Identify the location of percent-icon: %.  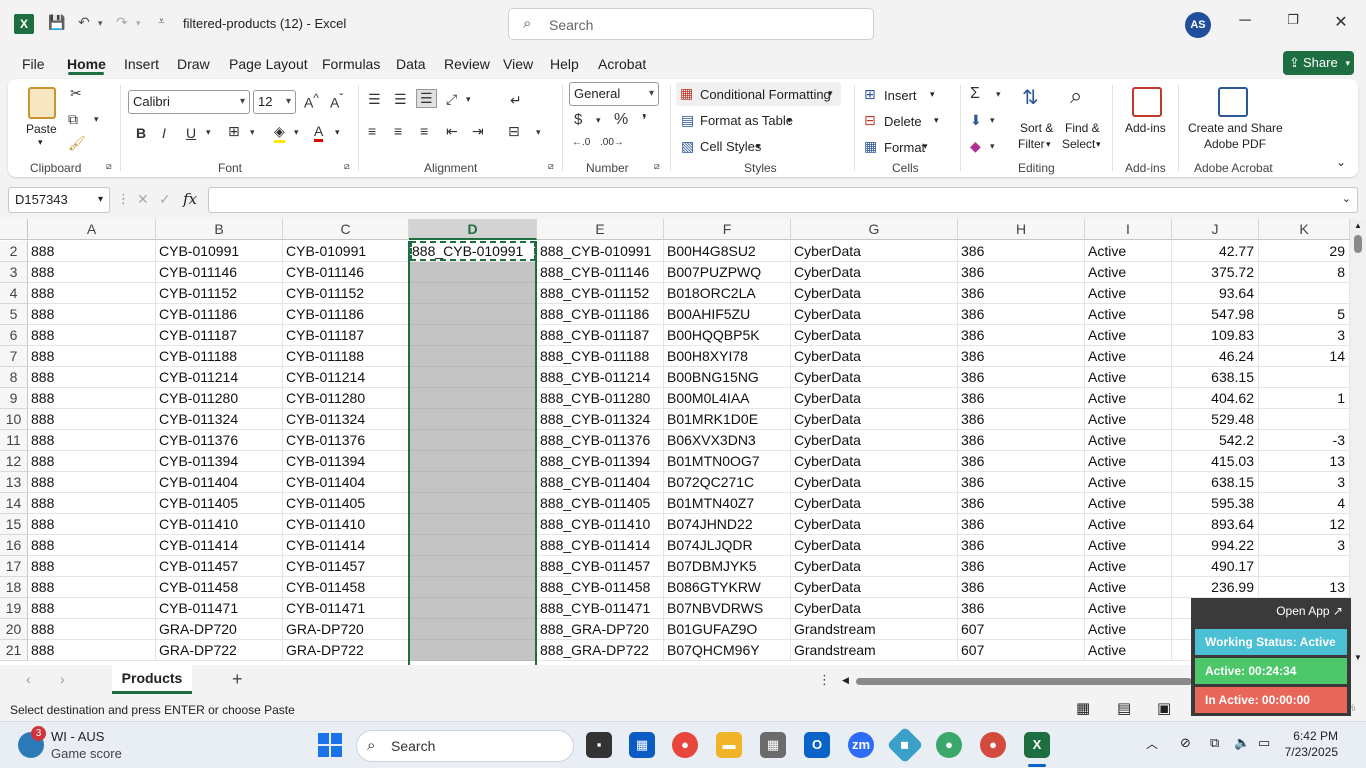
(621, 120).